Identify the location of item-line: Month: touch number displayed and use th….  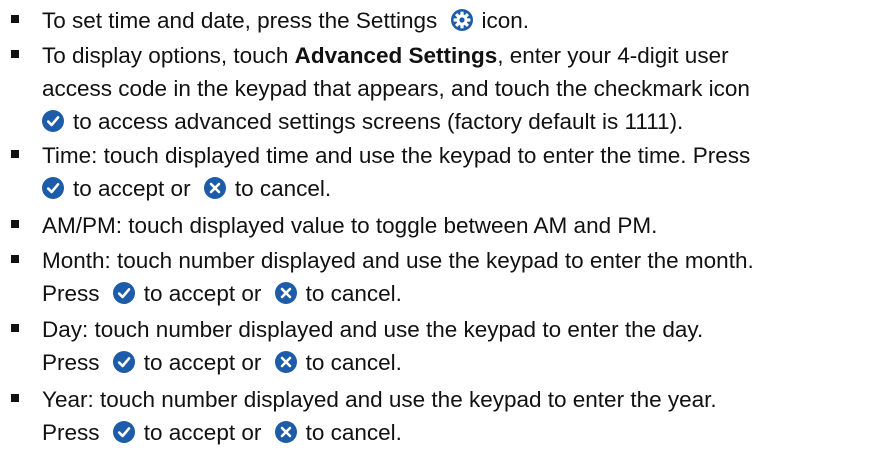
(398, 260).